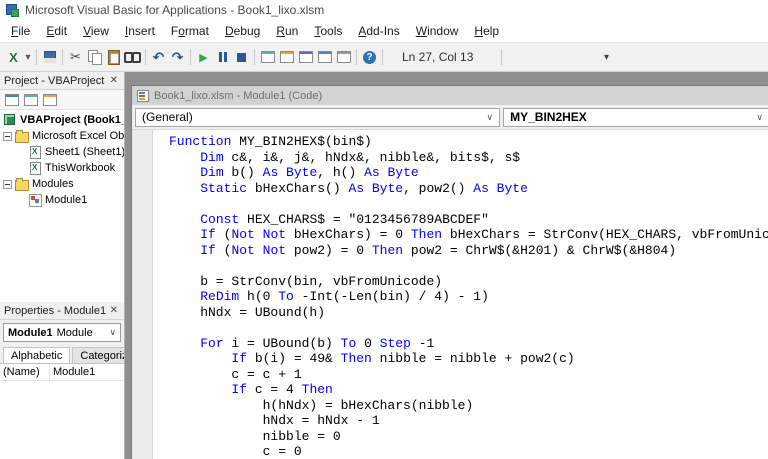  Describe the element at coordinates (344, 296) in the screenshot. I see `code-line: ReDim h(0 To -Int(-Len(bin) / 4) - 1)` at that location.